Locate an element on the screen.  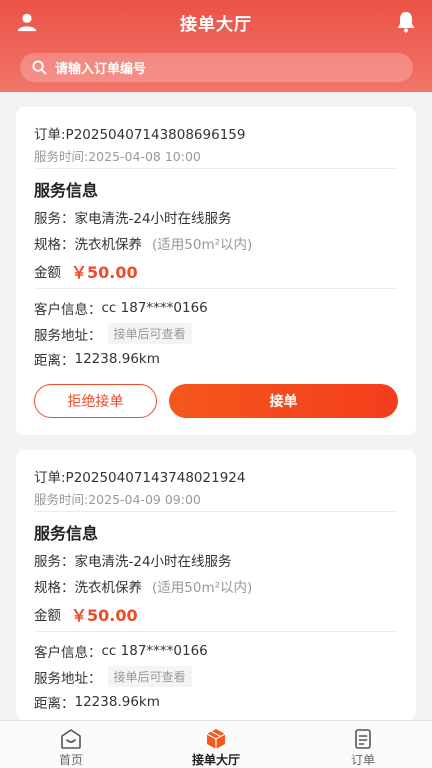
box-icon is located at coordinates (216, 739).